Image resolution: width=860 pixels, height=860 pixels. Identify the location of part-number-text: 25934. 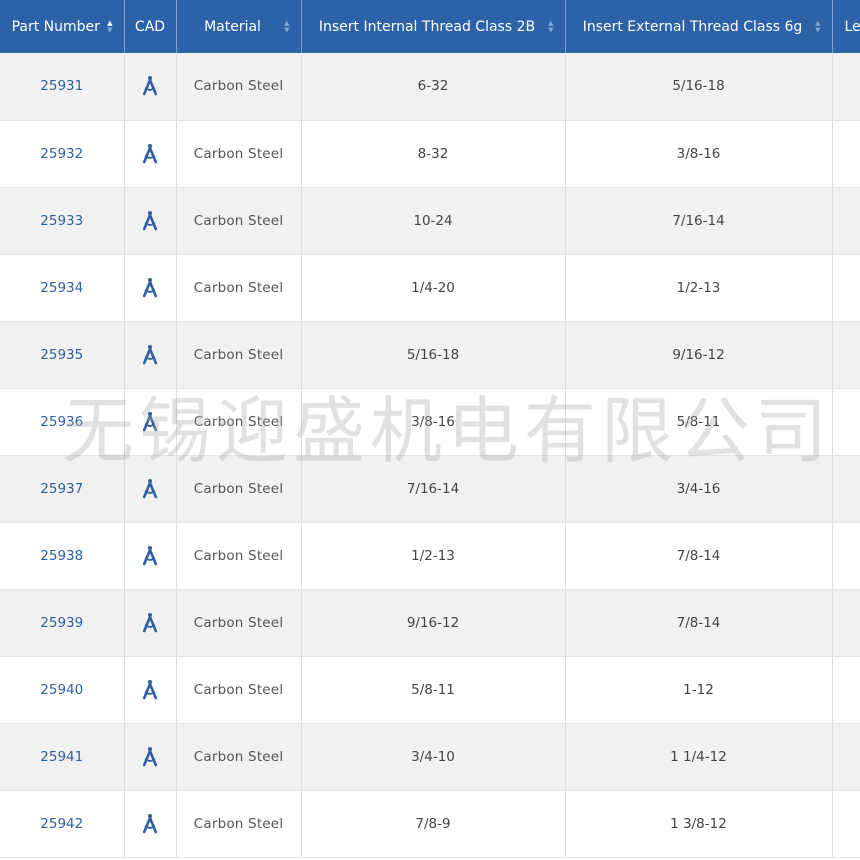
(62, 287).